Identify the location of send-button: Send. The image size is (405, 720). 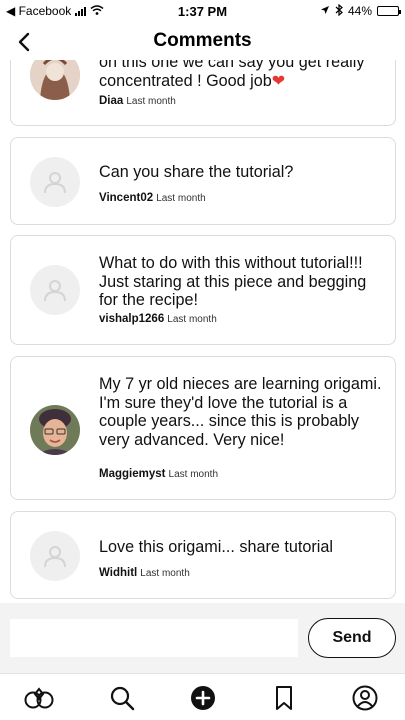
(352, 638).